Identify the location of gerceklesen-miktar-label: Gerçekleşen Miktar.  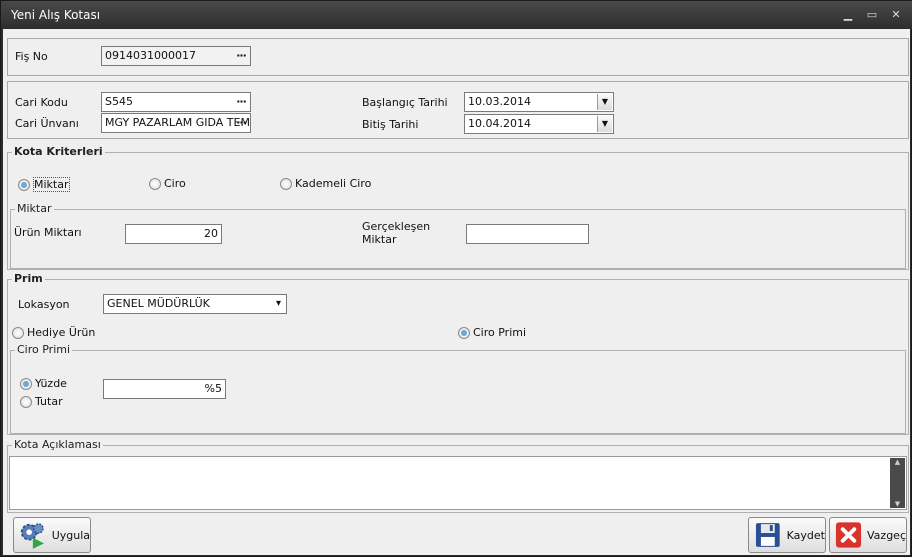
(396, 233).